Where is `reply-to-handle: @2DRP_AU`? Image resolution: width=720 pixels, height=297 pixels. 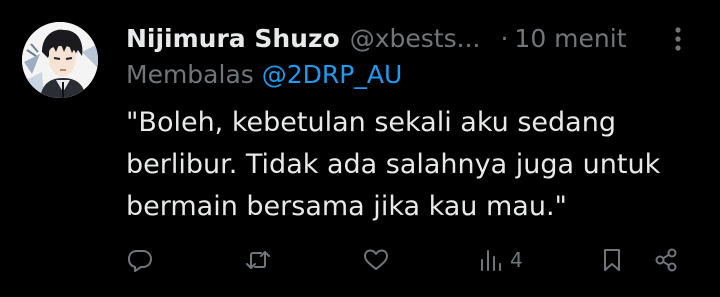 reply-to-handle: @2DRP_AU is located at coordinates (332, 74).